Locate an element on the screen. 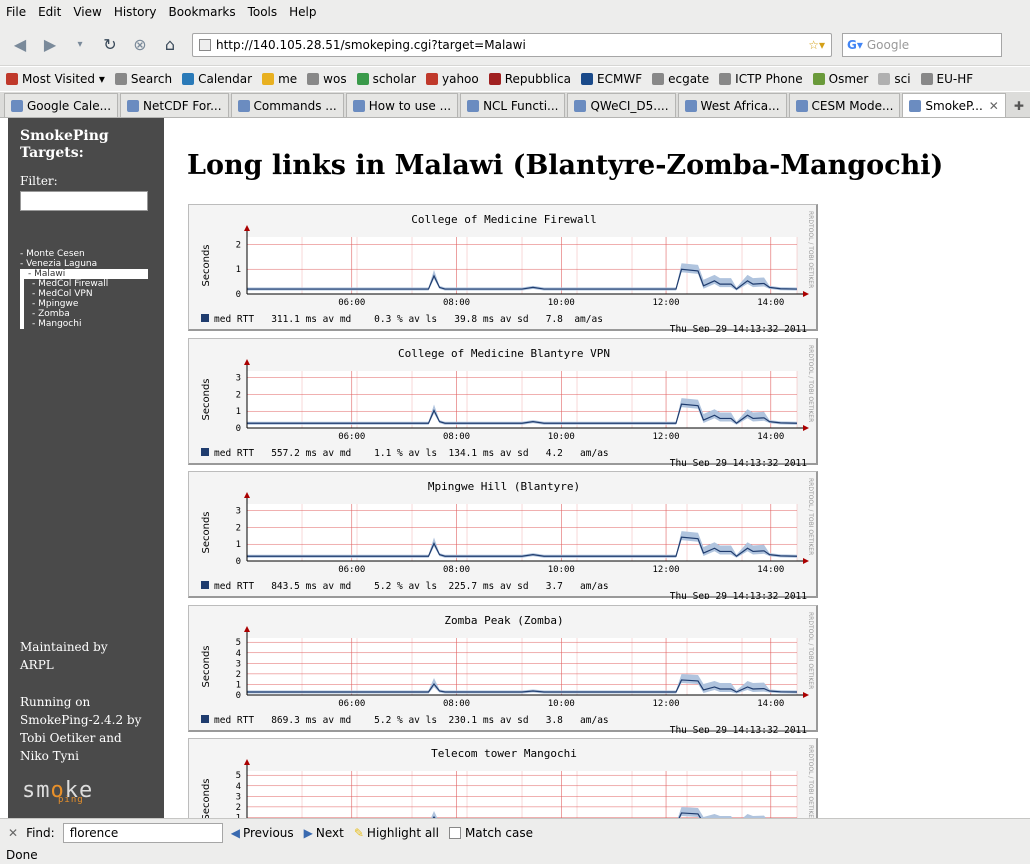 This screenshot has height=864, width=1030. sidebar-target-mangochi: - Mangochi is located at coordinates (86, 324).